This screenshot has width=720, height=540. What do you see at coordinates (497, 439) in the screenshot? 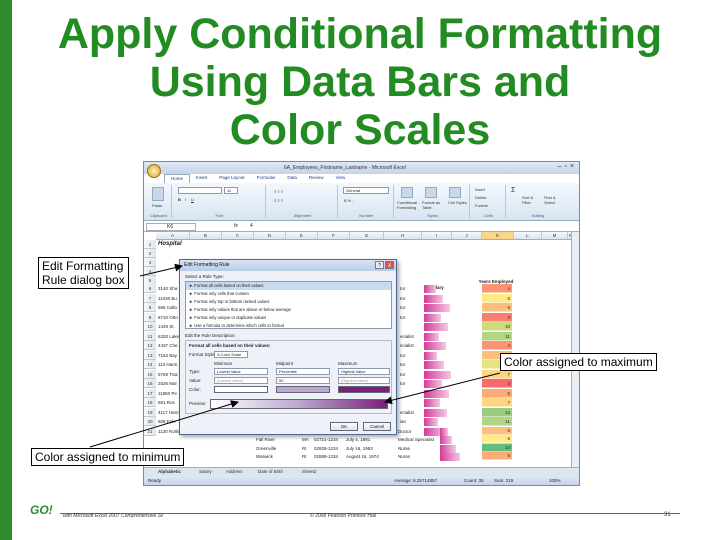
I see `years-employed-cell: 8` at bounding box center [497, 439].